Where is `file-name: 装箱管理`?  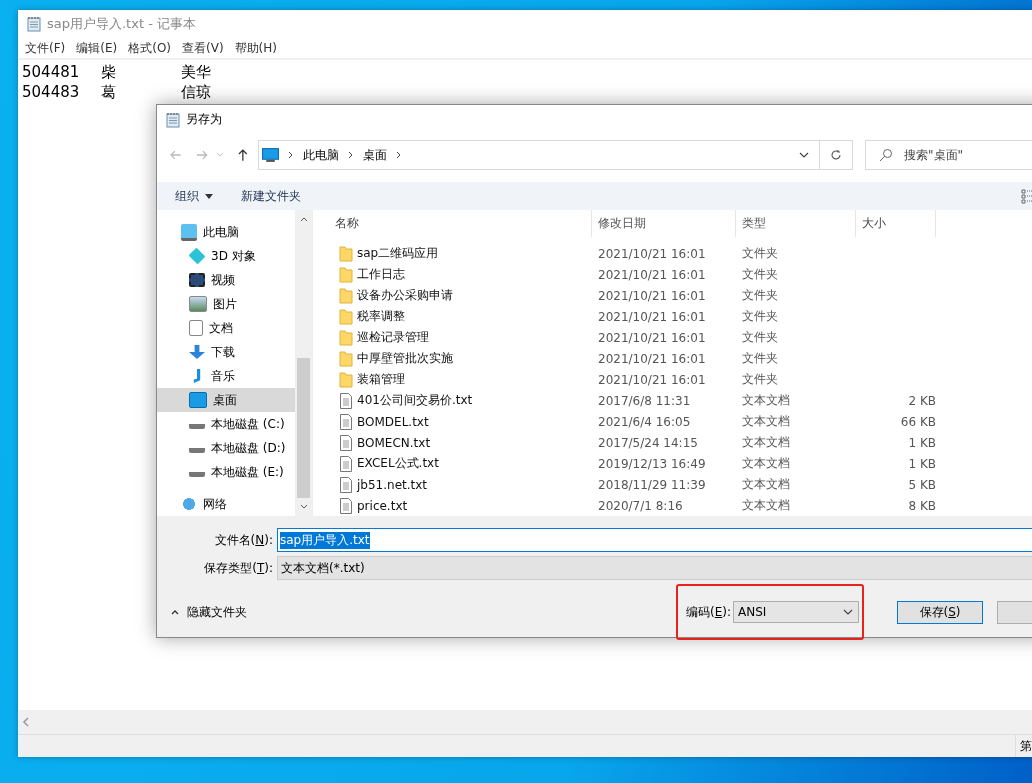 file-name: 装箱管理 is located at coordinates (381, 379).